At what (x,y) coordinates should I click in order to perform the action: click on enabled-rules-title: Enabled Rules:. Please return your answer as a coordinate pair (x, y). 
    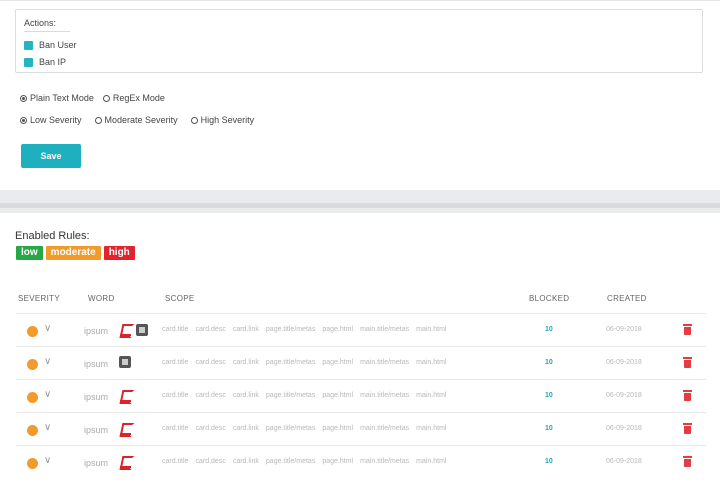
    Looking at the image, I should click on (52, 236).